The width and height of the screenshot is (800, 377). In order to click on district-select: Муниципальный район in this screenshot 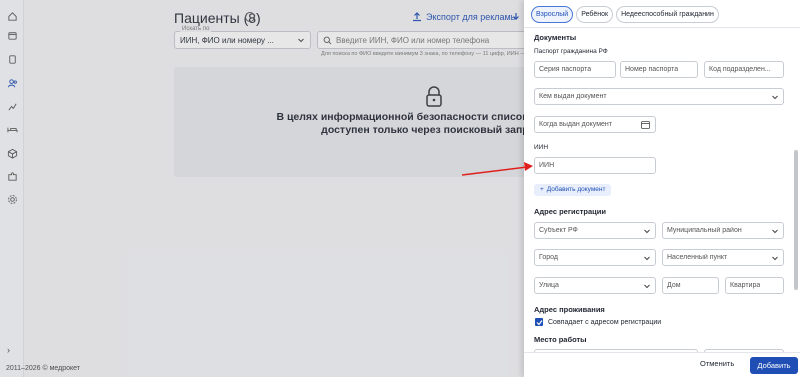, I will do `click(723, 230)`.